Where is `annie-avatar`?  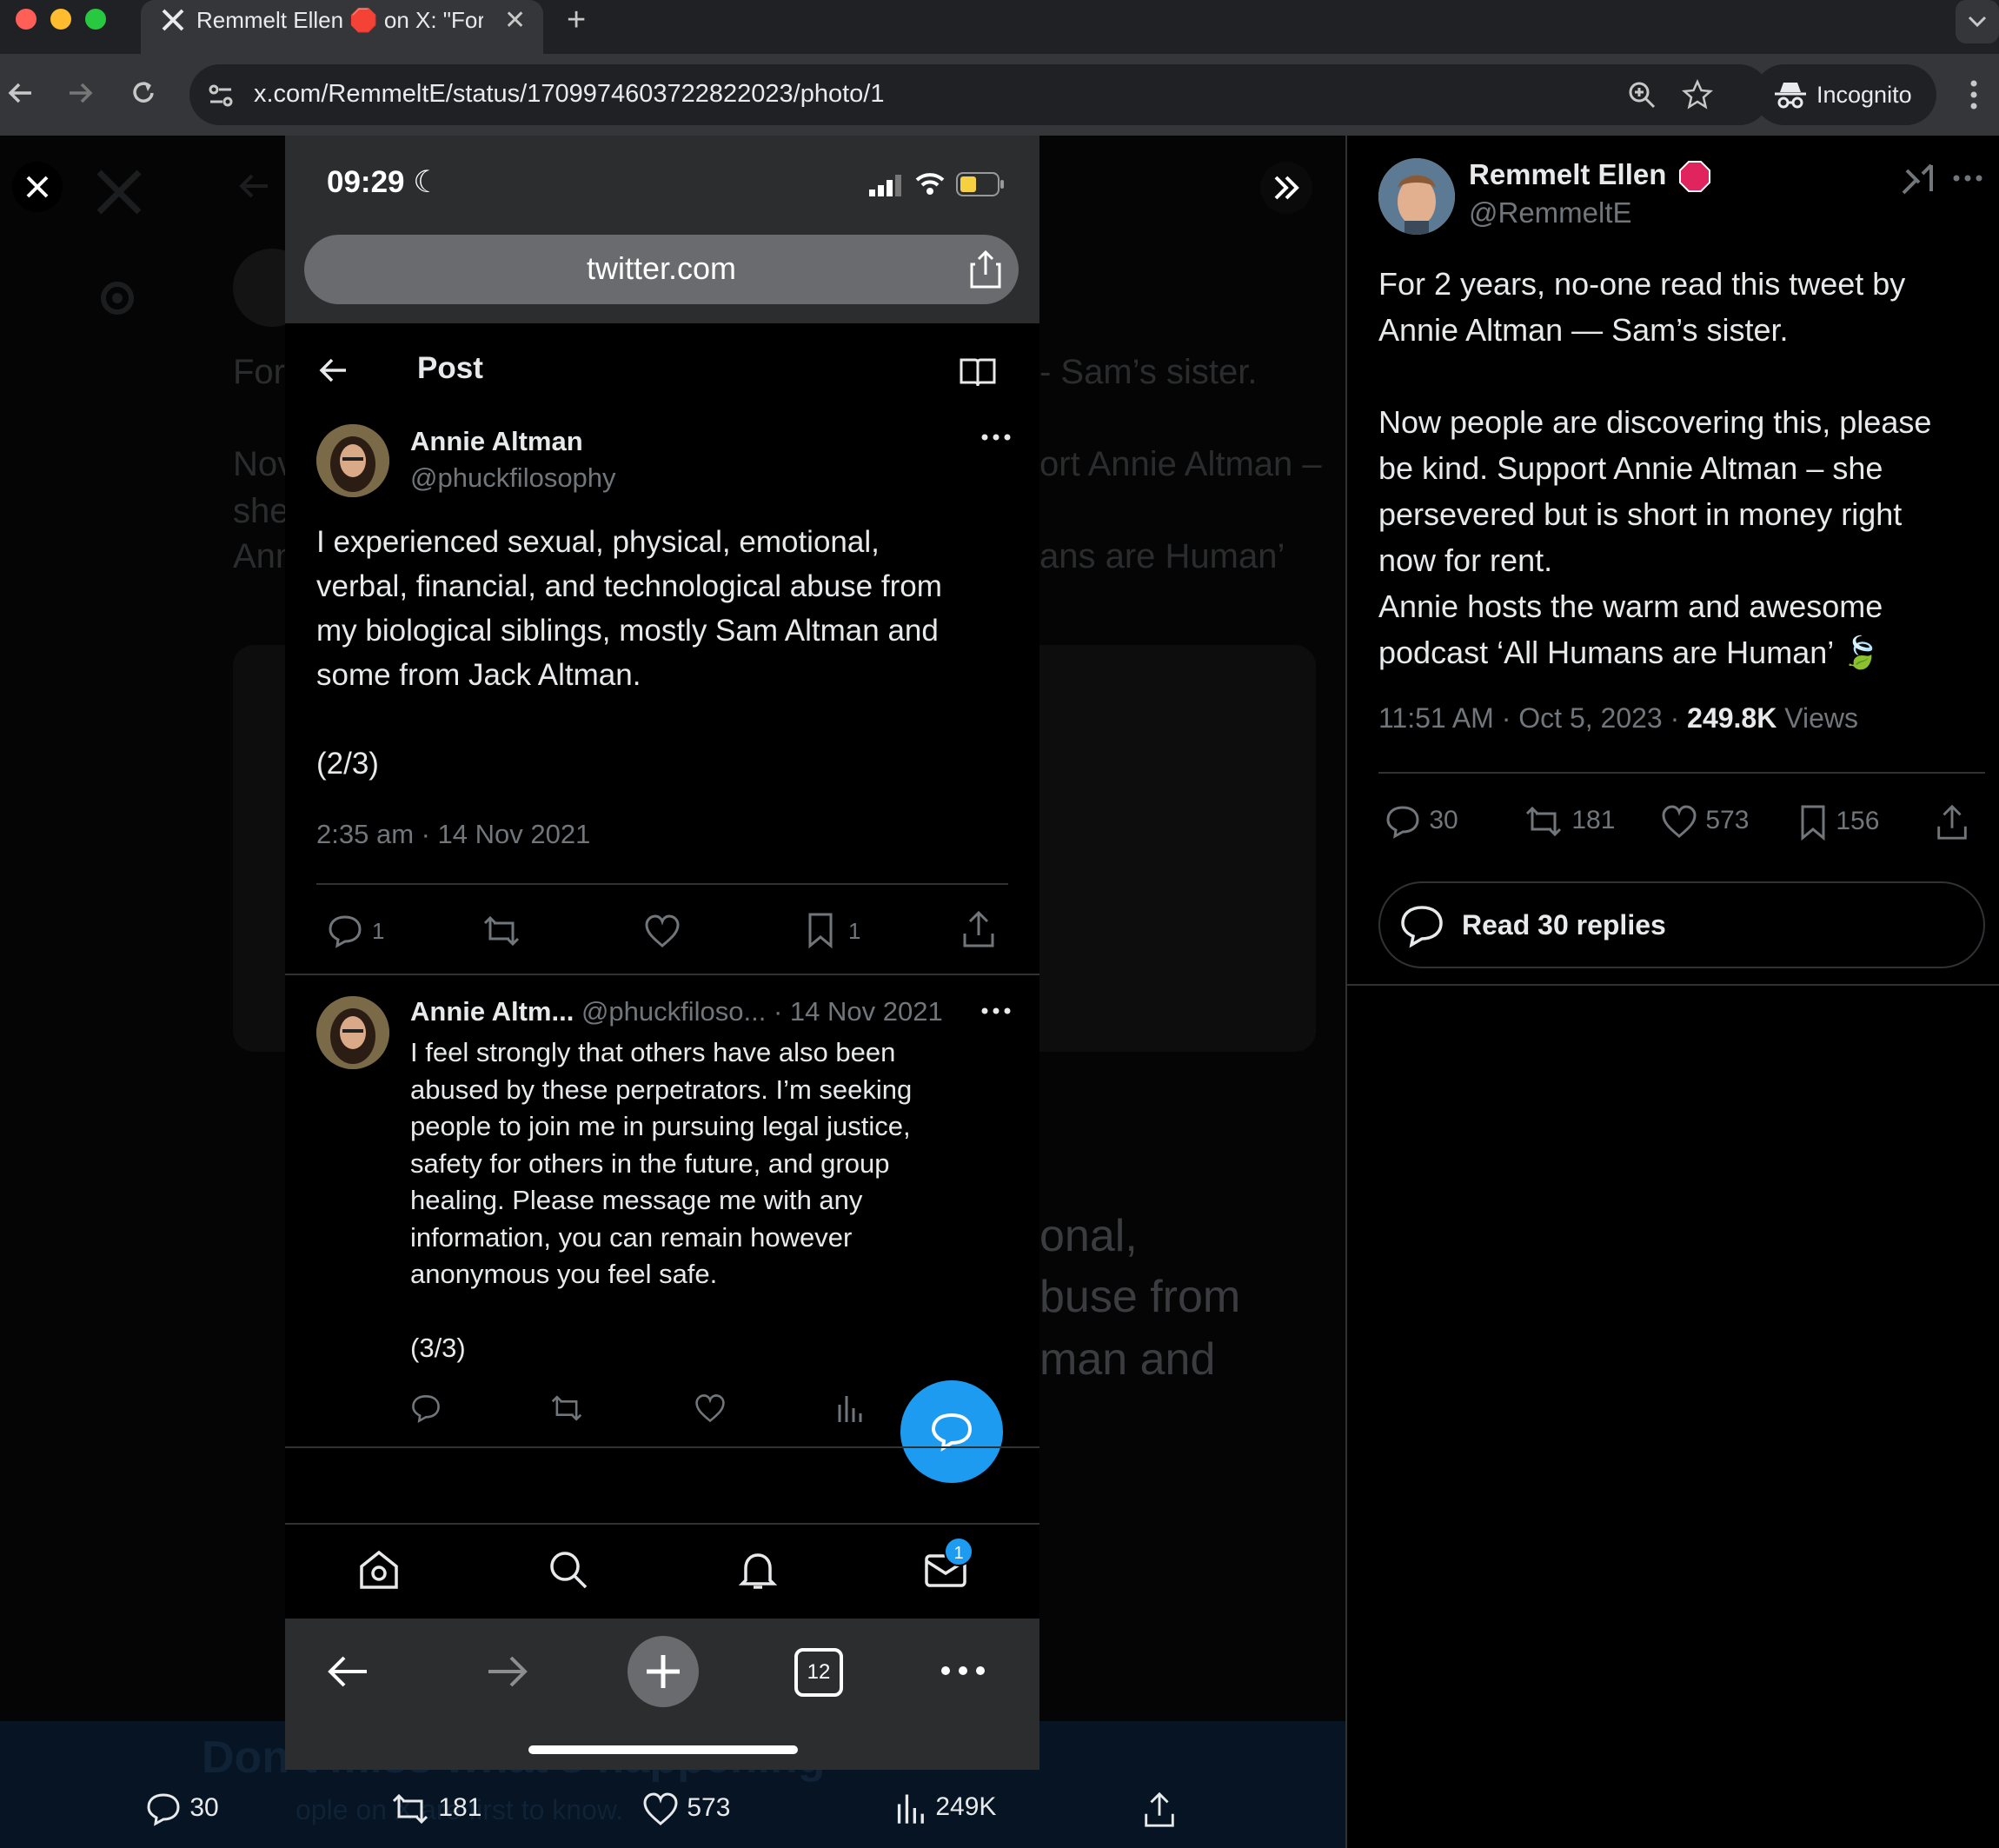
annie-avatar is located at coordinates (353, 460).